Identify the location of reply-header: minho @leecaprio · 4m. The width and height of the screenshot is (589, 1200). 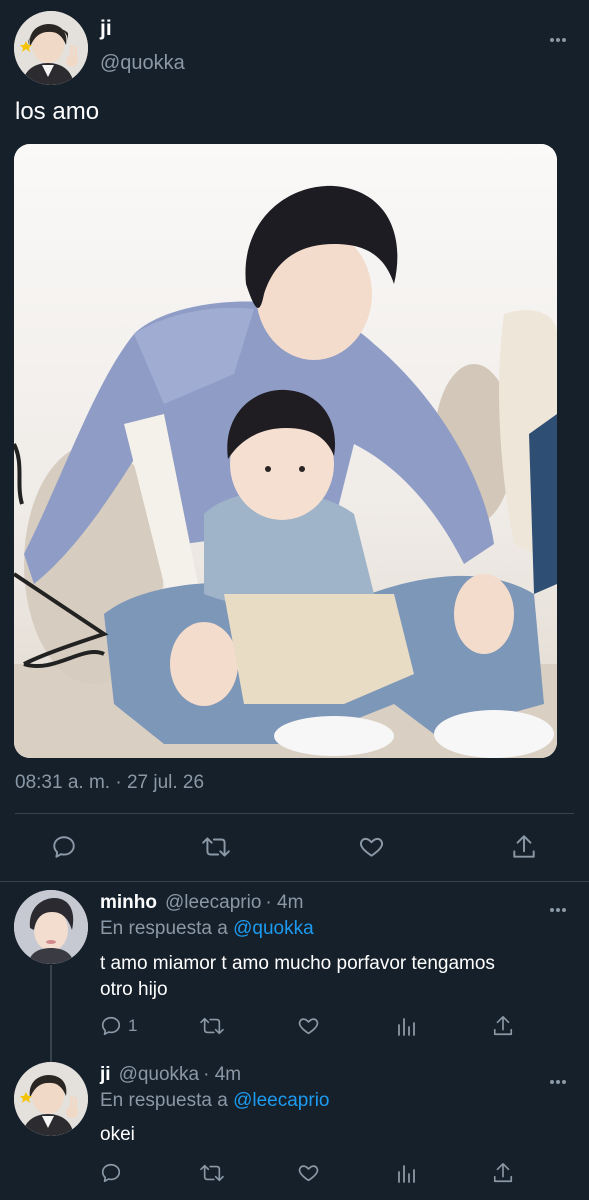
(201, 903).